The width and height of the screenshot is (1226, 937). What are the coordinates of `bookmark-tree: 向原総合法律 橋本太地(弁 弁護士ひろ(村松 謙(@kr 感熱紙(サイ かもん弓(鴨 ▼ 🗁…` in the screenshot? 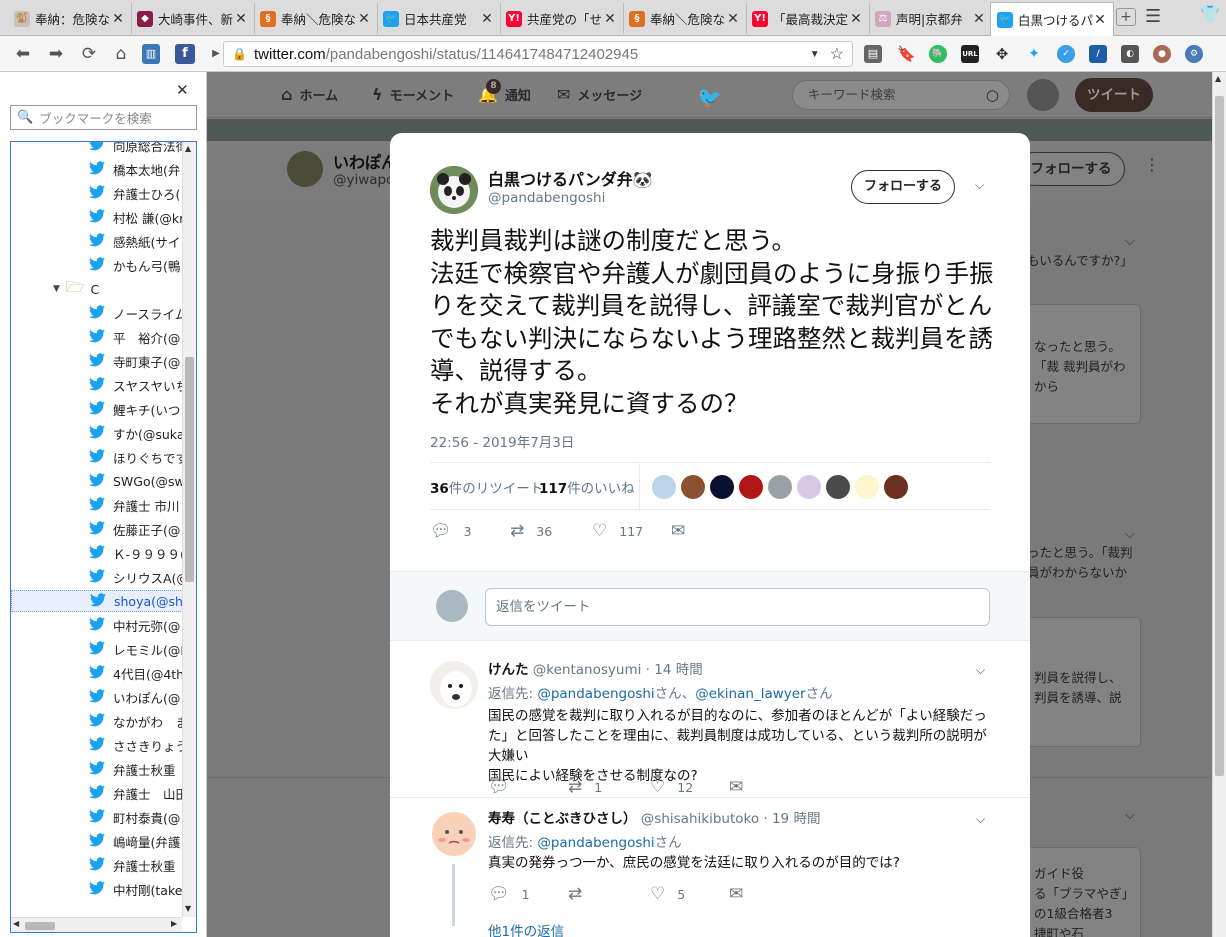 It's located at (103, 537).